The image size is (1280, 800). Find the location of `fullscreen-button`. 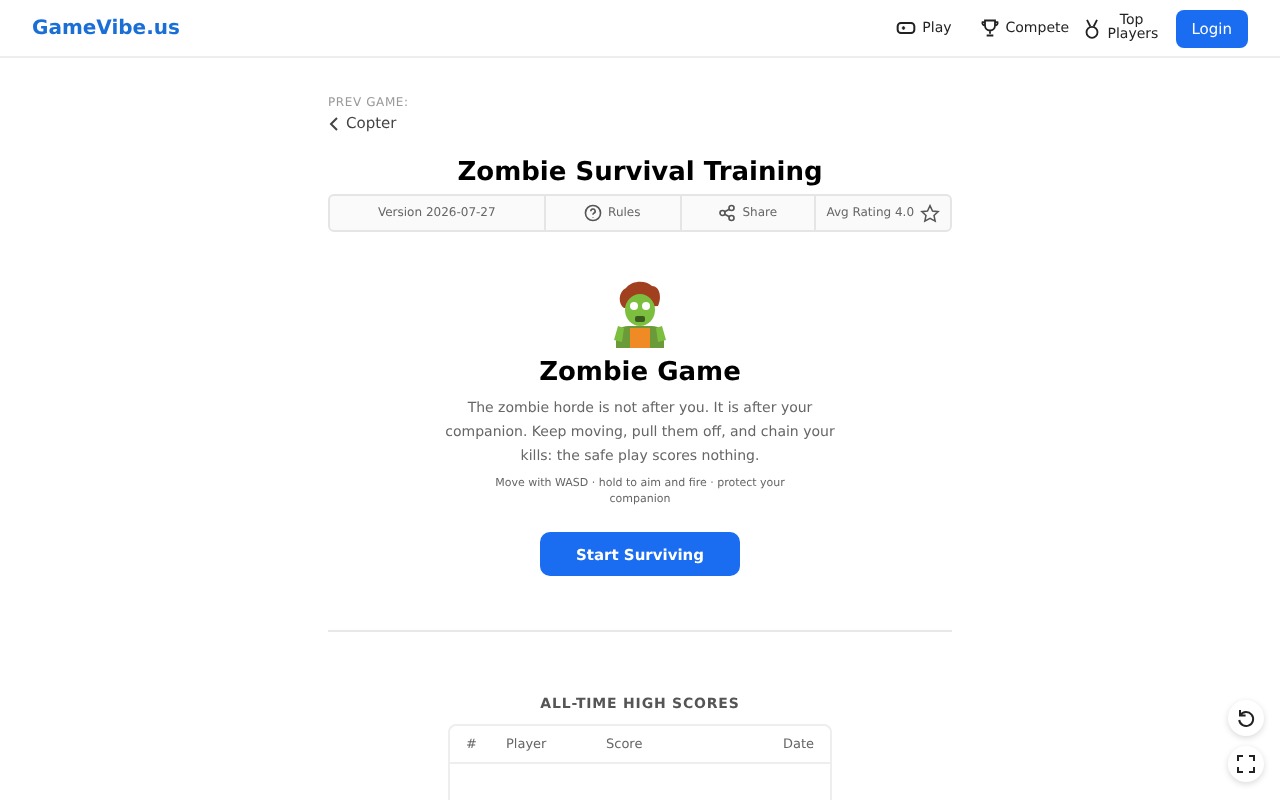

fullscreen-button is located at coordinates (1246, 764).